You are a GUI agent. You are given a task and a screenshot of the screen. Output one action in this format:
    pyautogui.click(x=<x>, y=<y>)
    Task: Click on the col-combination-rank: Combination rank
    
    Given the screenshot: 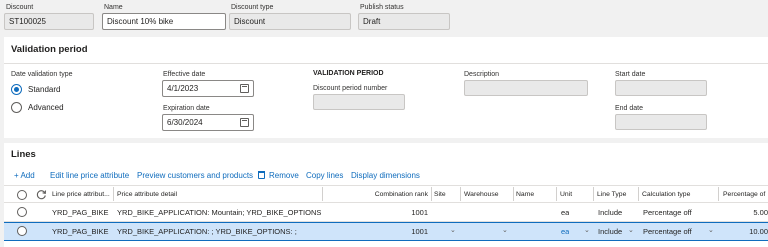 What is the action you would take?
    pyautogui.click(x=377, y=194)
    